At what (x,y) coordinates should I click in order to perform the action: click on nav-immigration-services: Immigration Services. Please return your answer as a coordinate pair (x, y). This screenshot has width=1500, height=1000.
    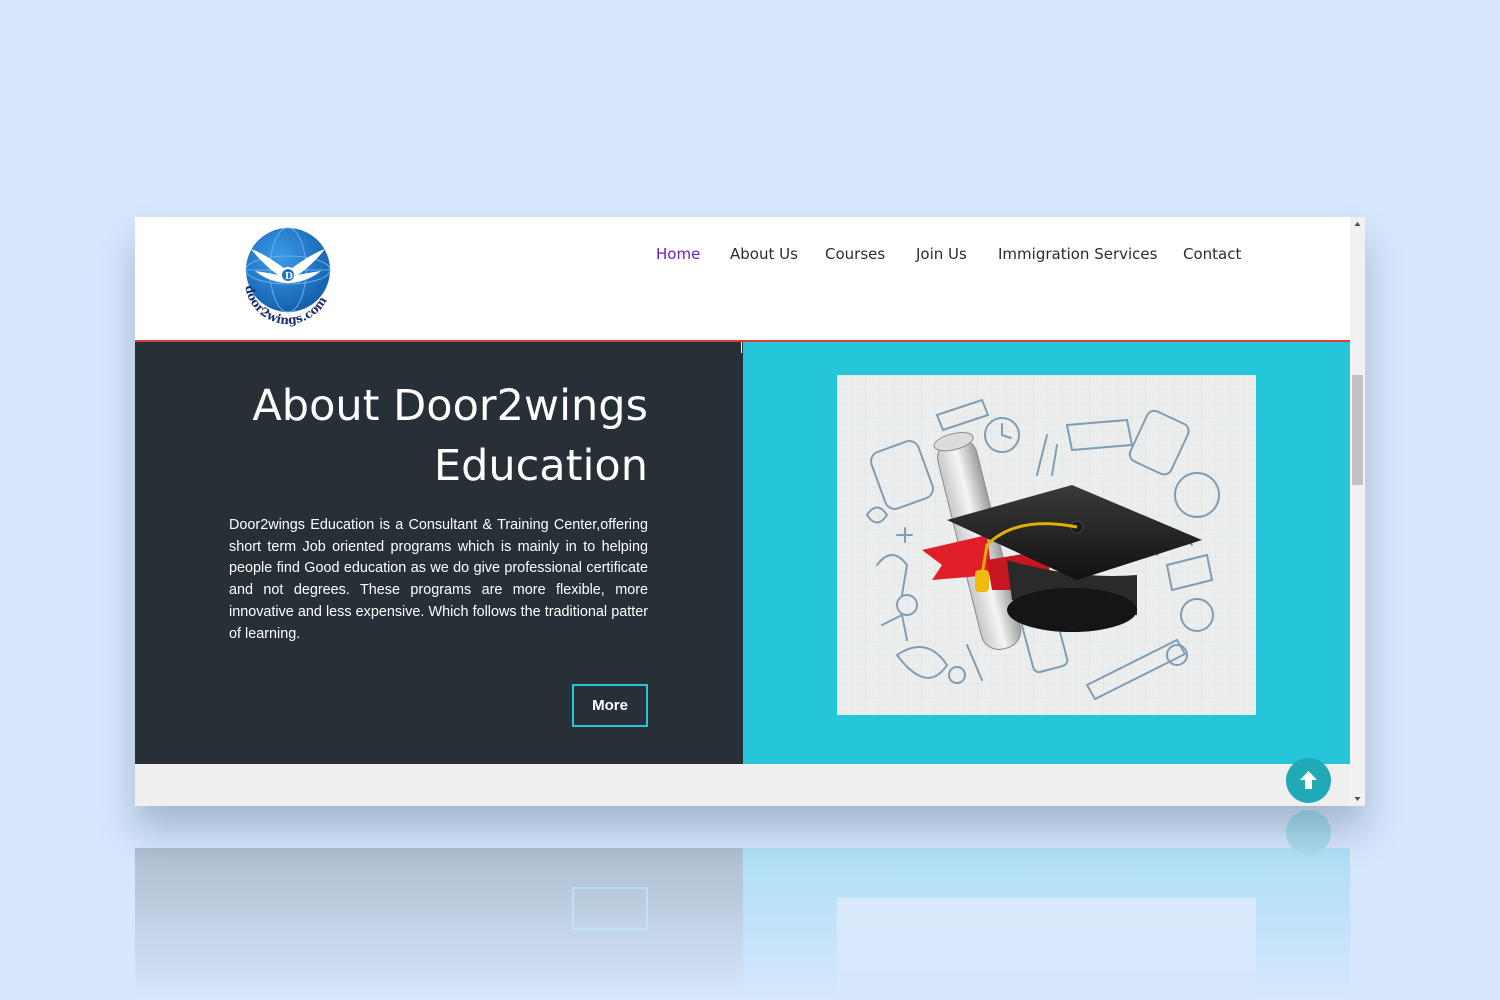
    Looking at the image, I should click on (1077, 254).